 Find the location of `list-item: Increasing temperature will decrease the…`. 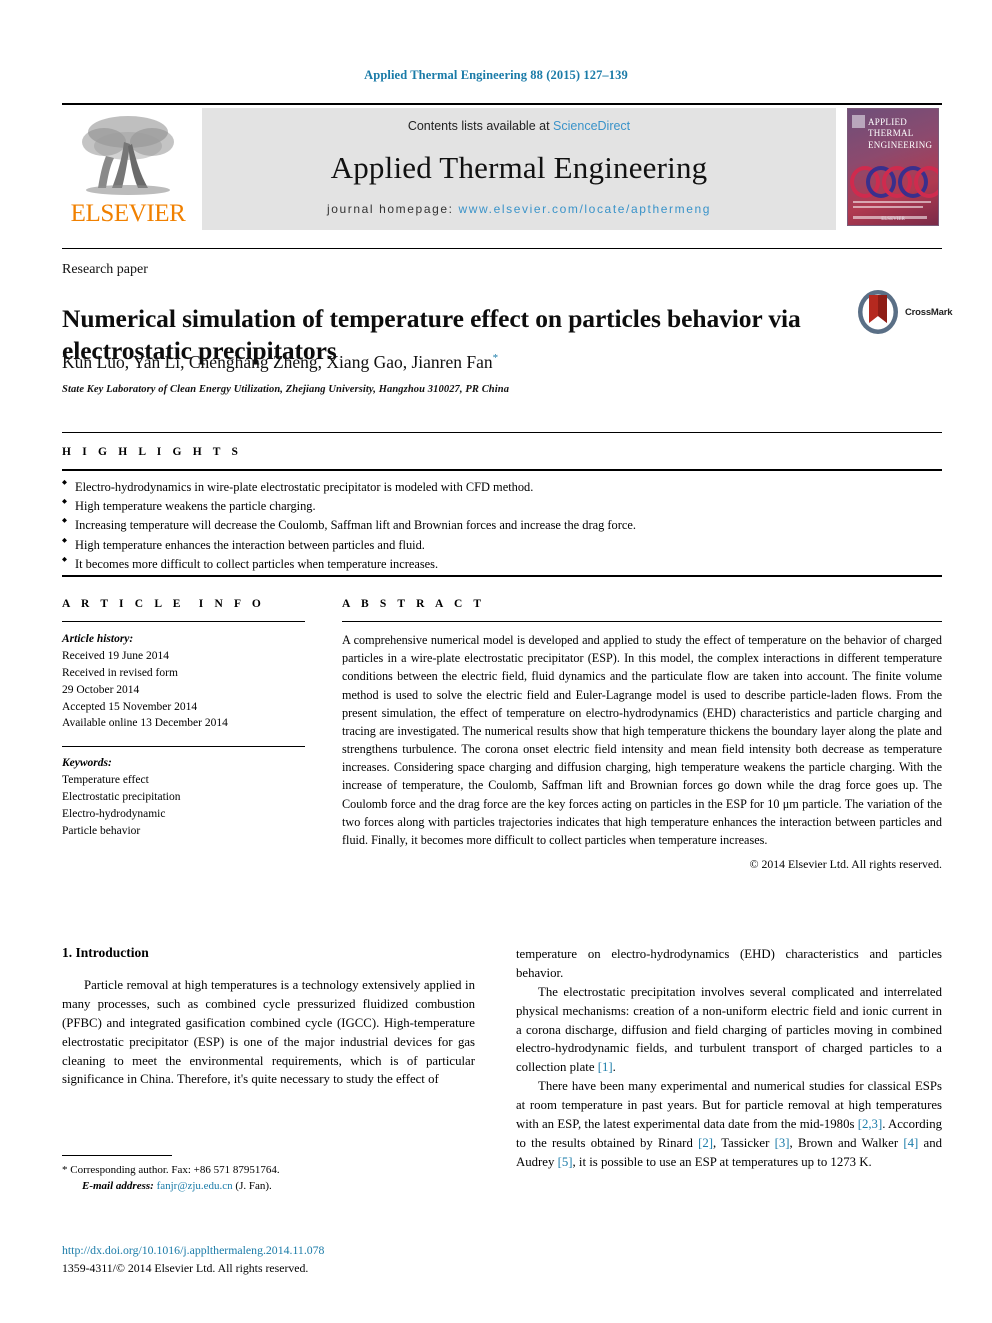

list-item: Increasing temperature will decrease the… is located at coordinates (502, 525).